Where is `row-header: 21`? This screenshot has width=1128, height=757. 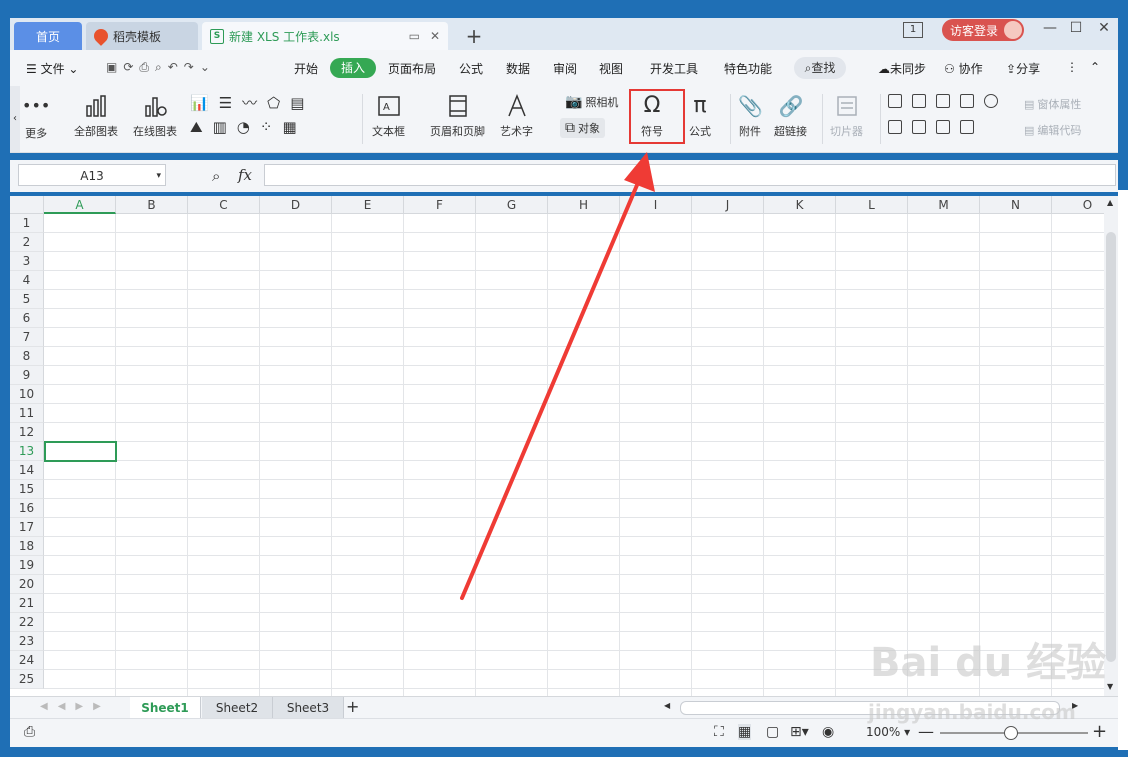
row-header: 21 is located at coordinates (27, 603).